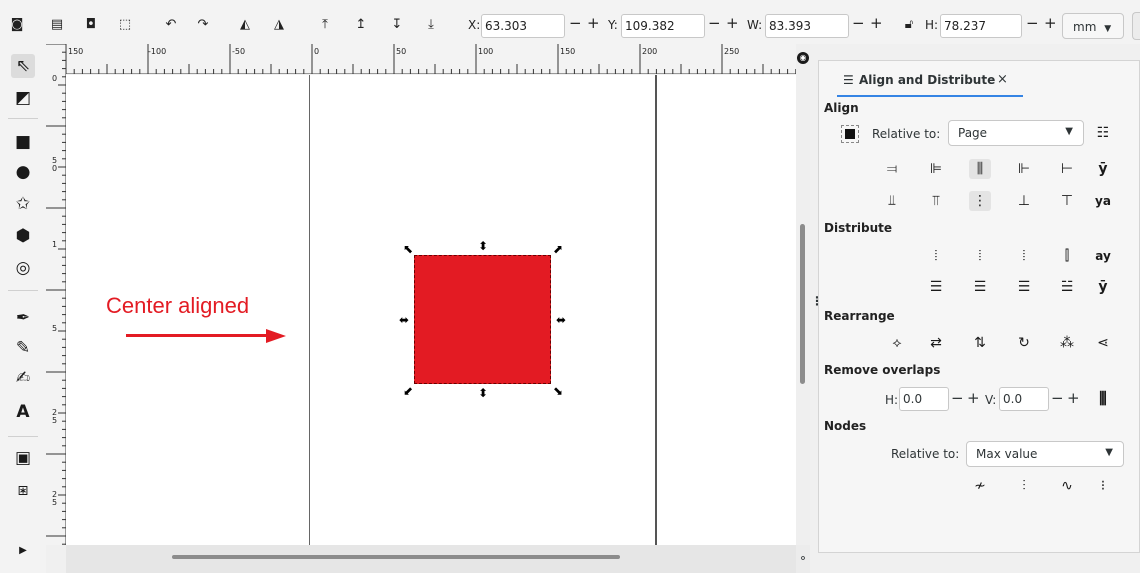 Image resolution: width=1140 pixels, height=573 pixels. What do you see at coordinates (56, 294) in the screenshot?
I see `vertical-ruler: 0 5 0 1 5 2 5 2 5` at bounding box center [56, 294].